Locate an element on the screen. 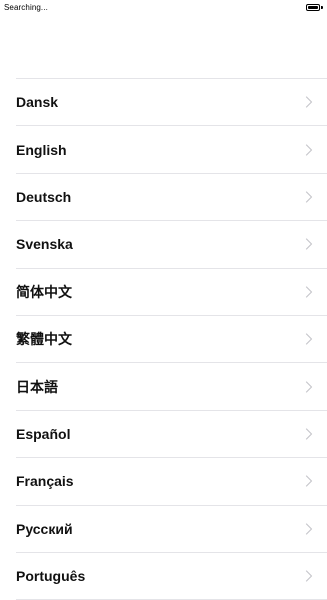 The height and width of the screenshot is (600, 327). language-row: Português is located at coordinates (171, 576).